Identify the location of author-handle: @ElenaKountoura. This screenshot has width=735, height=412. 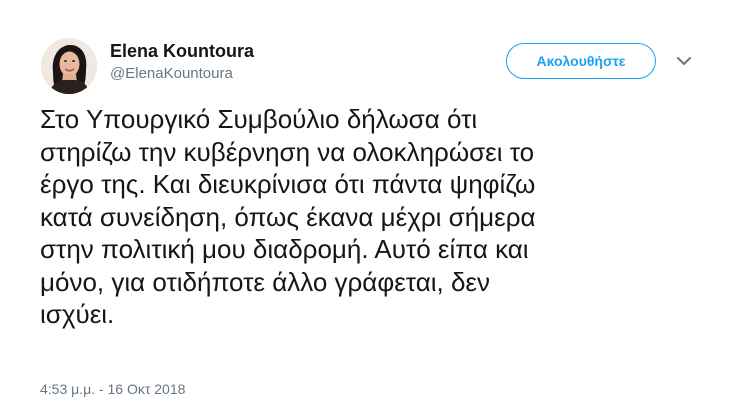
(171, 73).